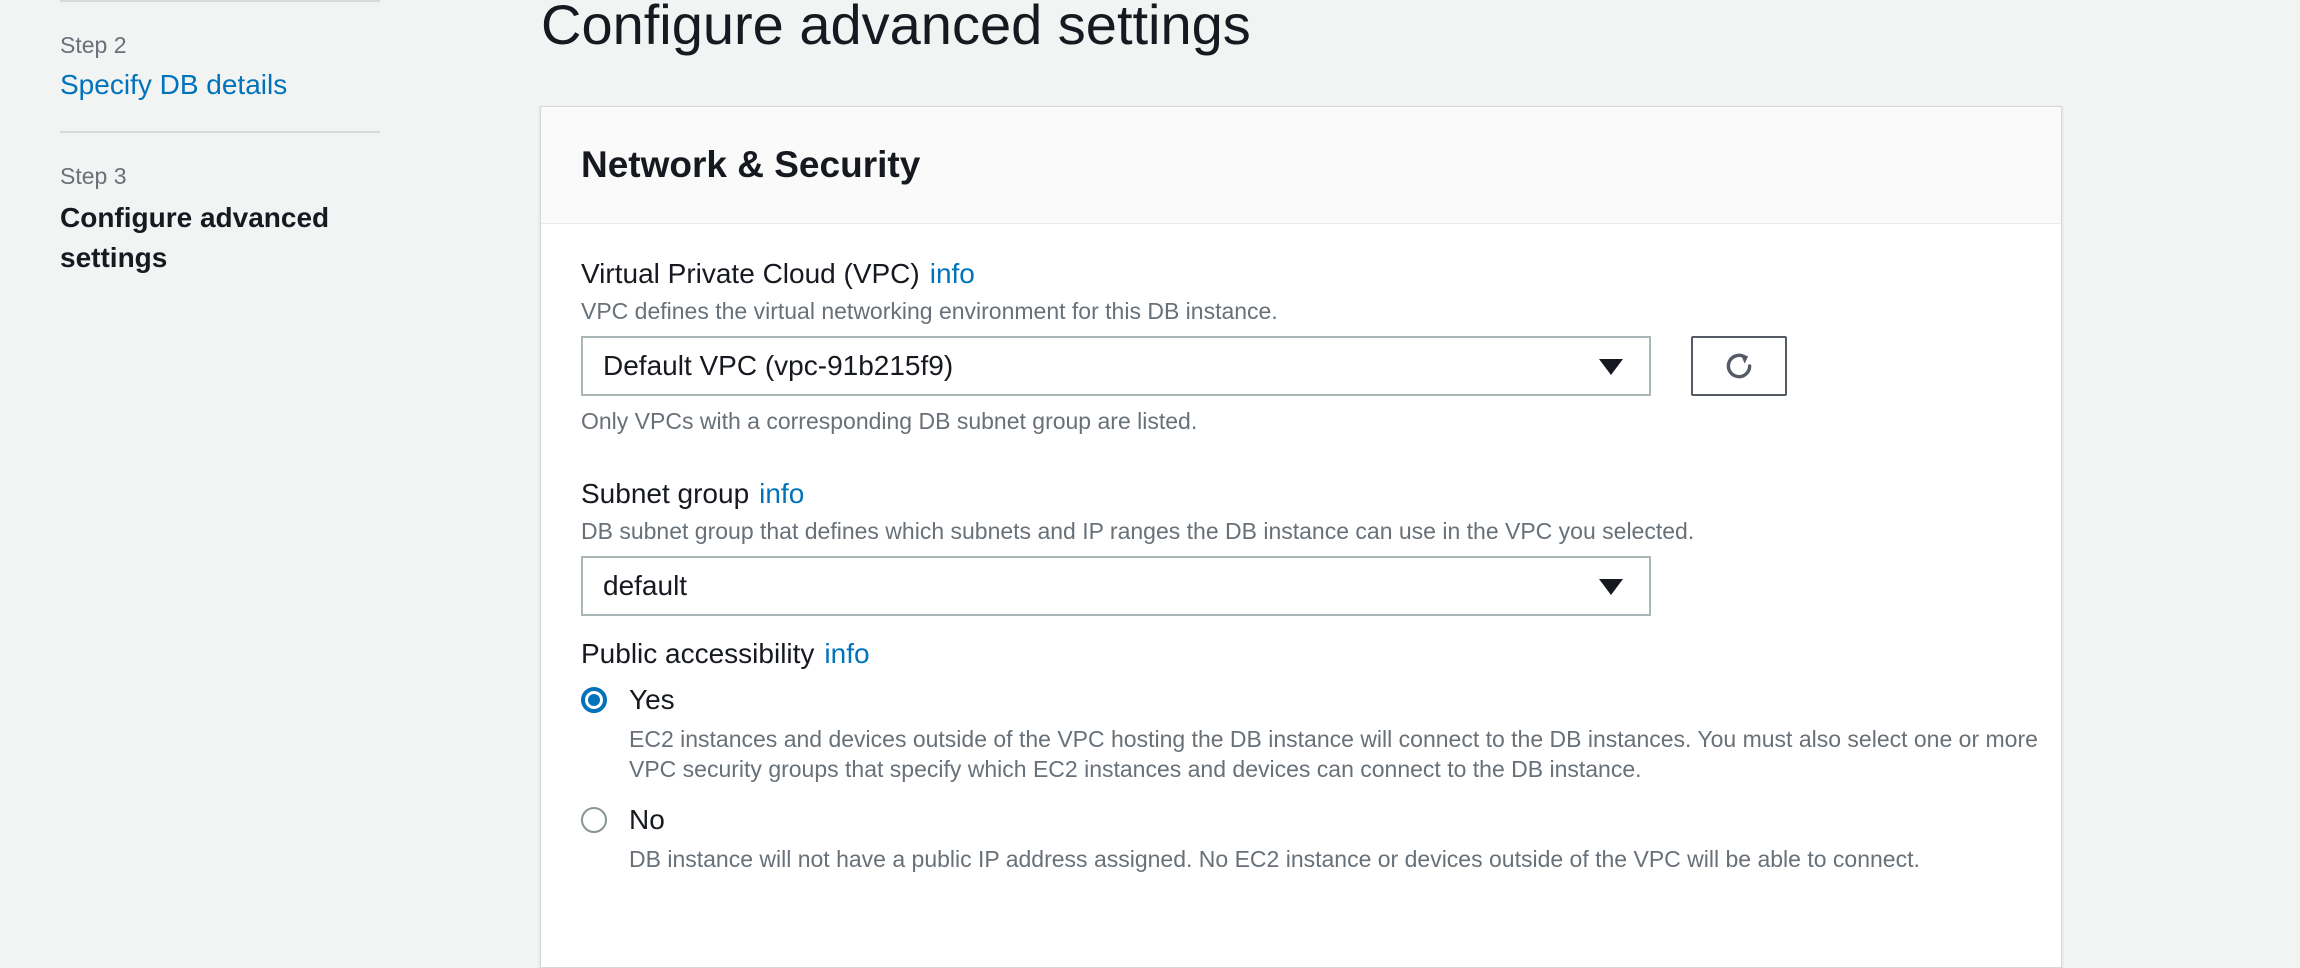 This screenshot has height=968, width=2300. Describe the element at coordinates (1301, 165) in the screenshot. I see `panel-header: Network & Security` at that location.